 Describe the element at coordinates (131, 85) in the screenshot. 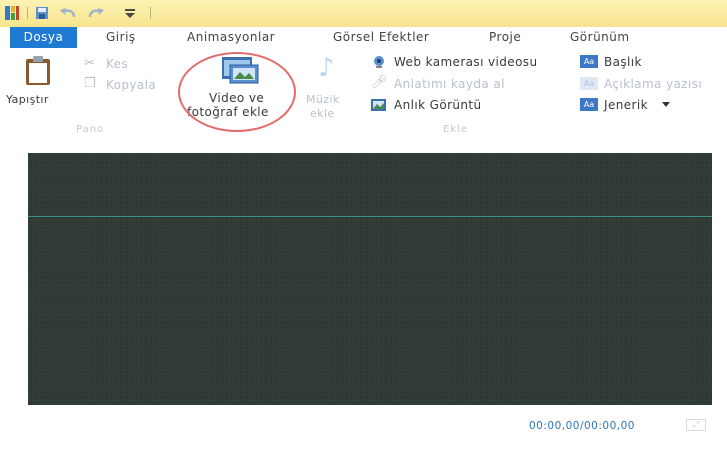

I see `copy-label: Kopyala` at that location.